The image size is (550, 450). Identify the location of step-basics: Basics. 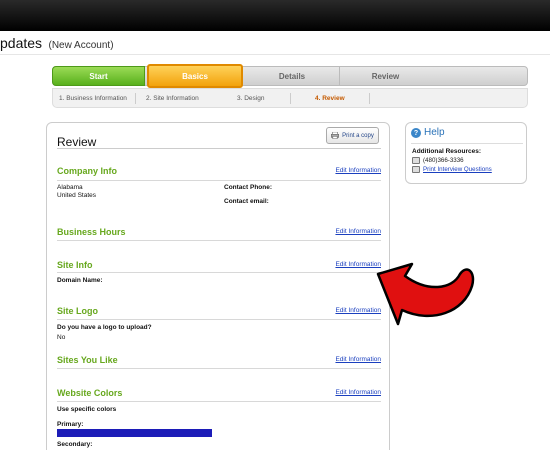
(195, 76).